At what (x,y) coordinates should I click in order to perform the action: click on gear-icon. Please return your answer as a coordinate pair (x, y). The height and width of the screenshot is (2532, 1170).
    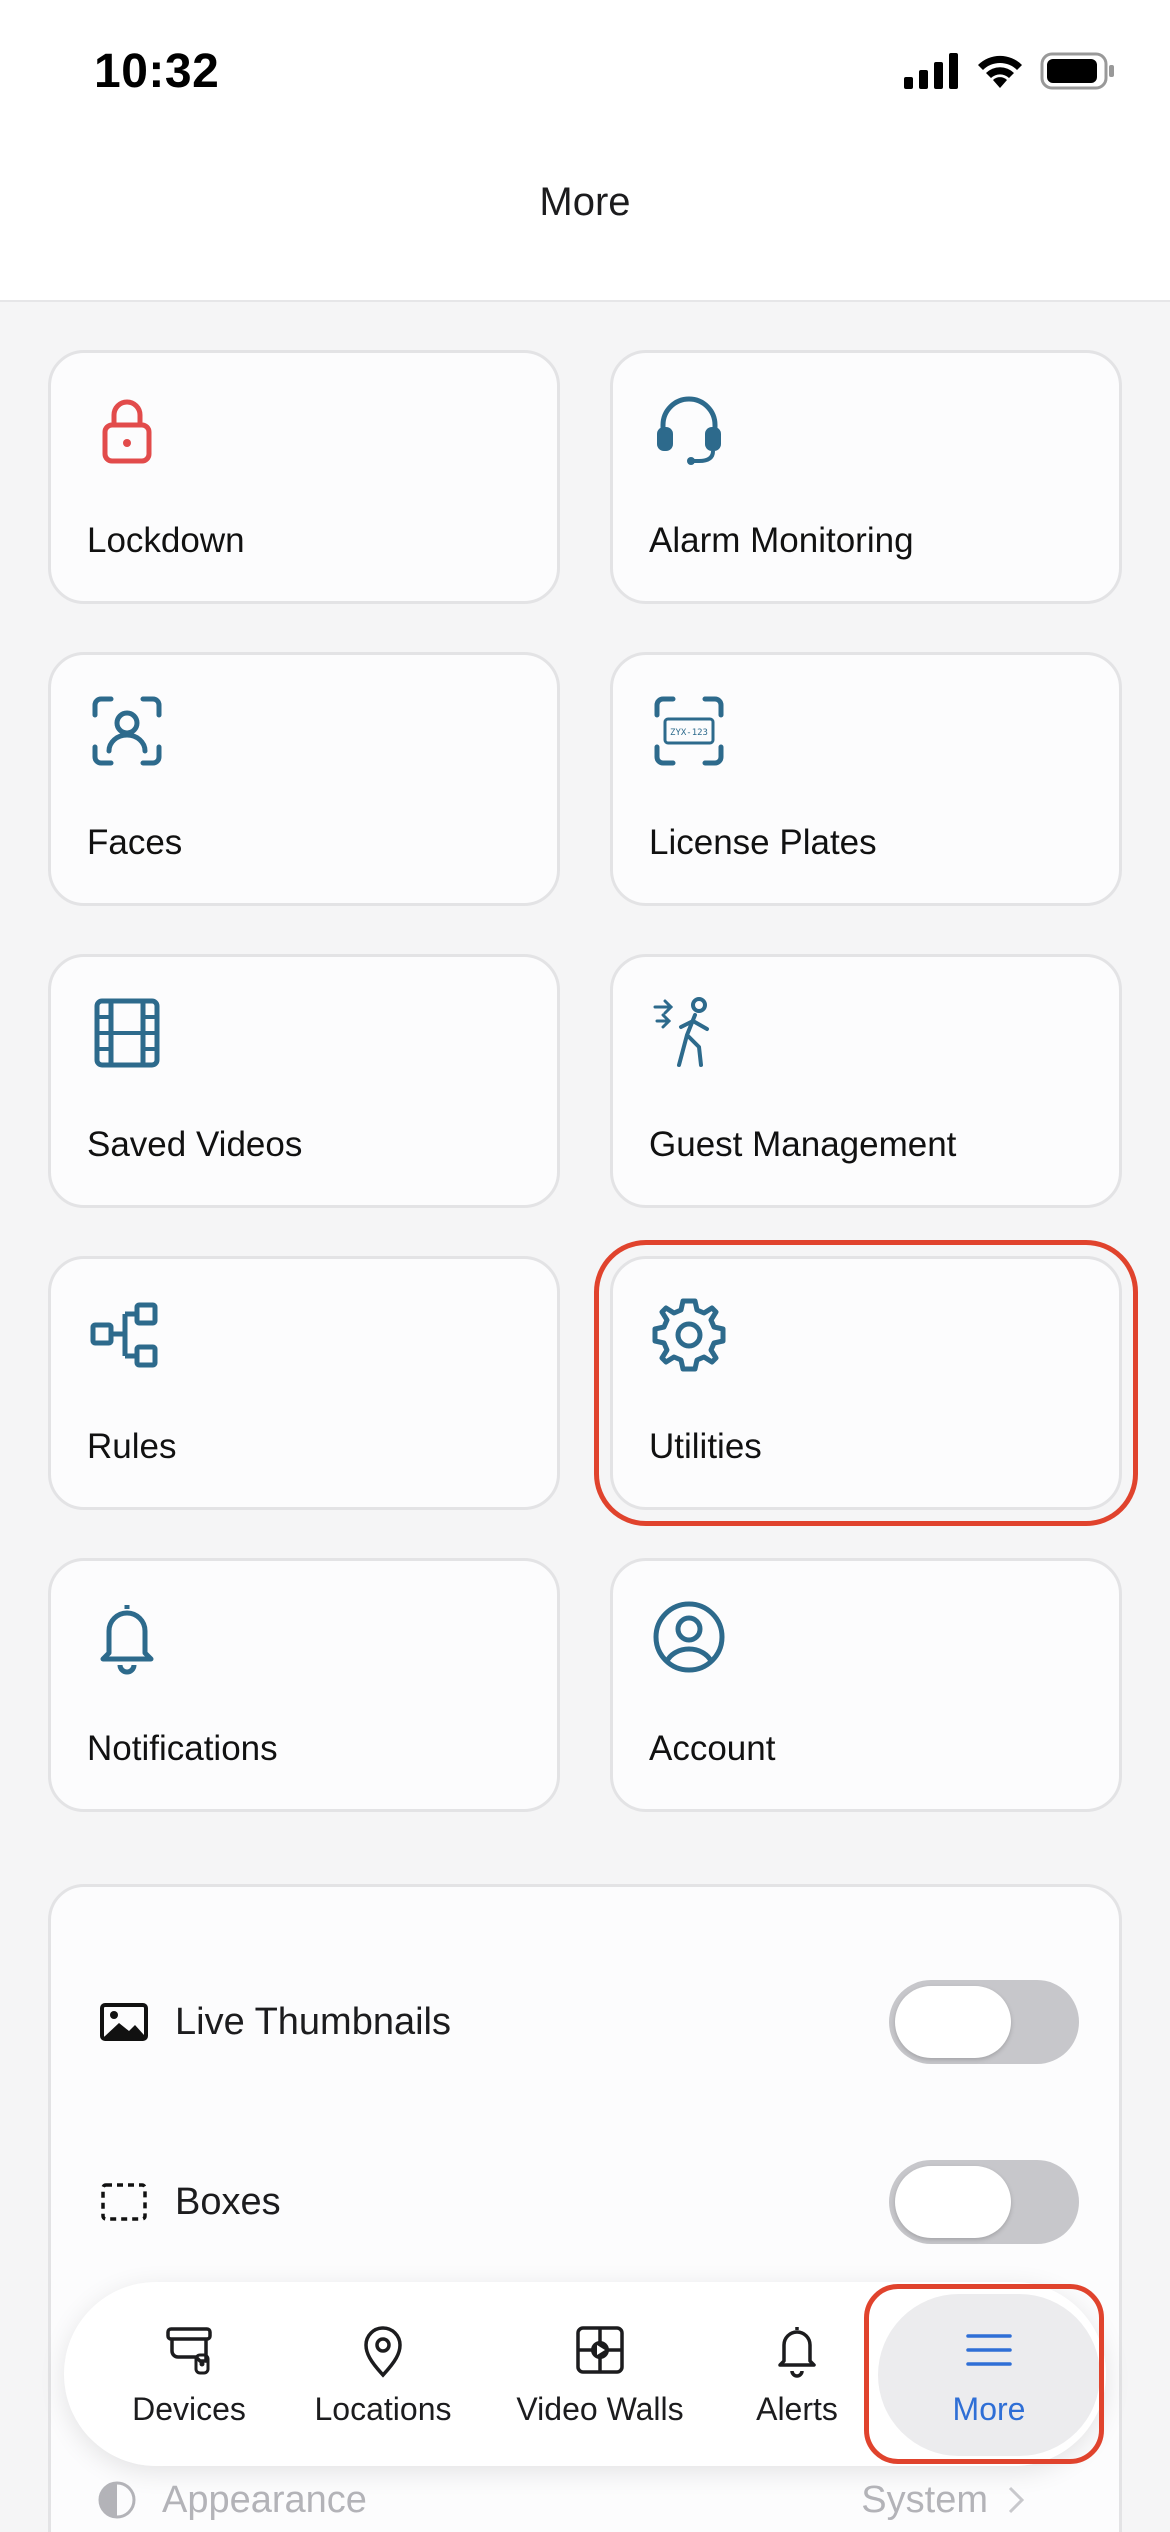
    Looking at the image, I should click on (689, 1335).